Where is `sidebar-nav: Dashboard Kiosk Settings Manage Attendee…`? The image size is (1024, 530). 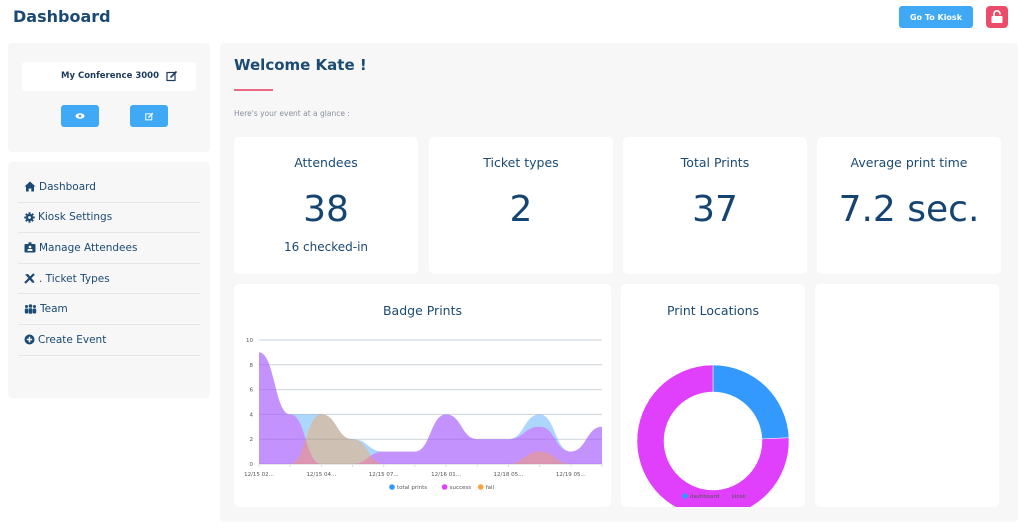
sidebar-nav: Dashboard Kiosk Settings Manage Attendee… is located at coordinates (109, 280).